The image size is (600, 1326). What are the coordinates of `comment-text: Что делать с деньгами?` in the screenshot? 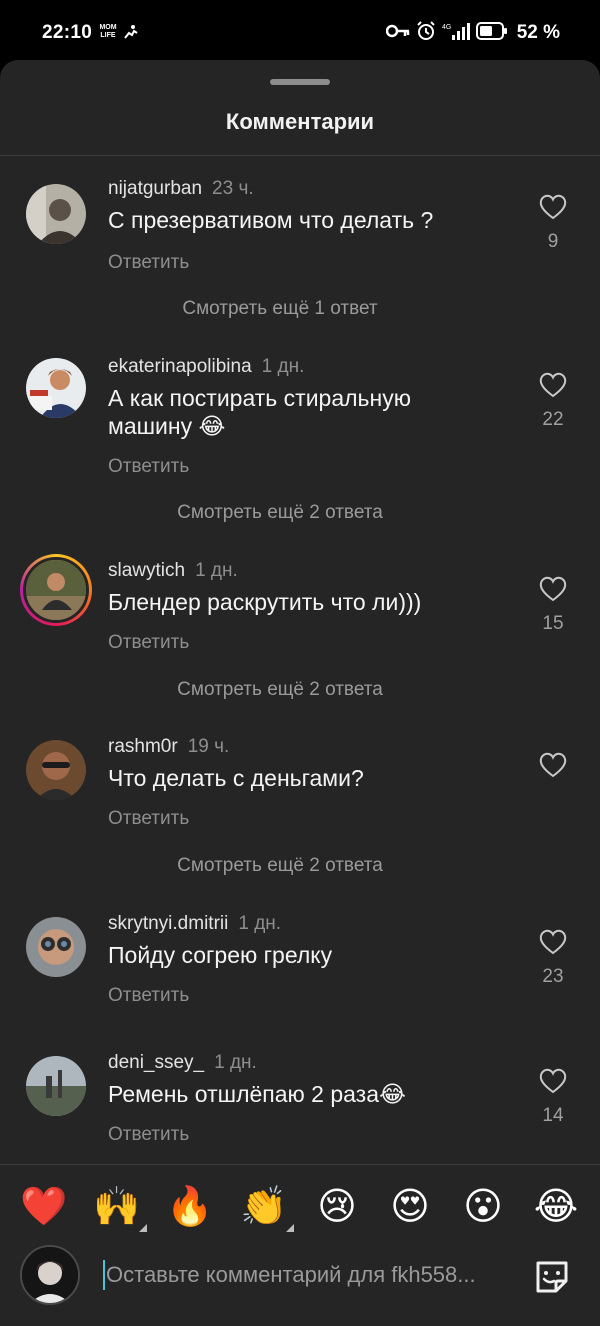 It's located at (236, 778).